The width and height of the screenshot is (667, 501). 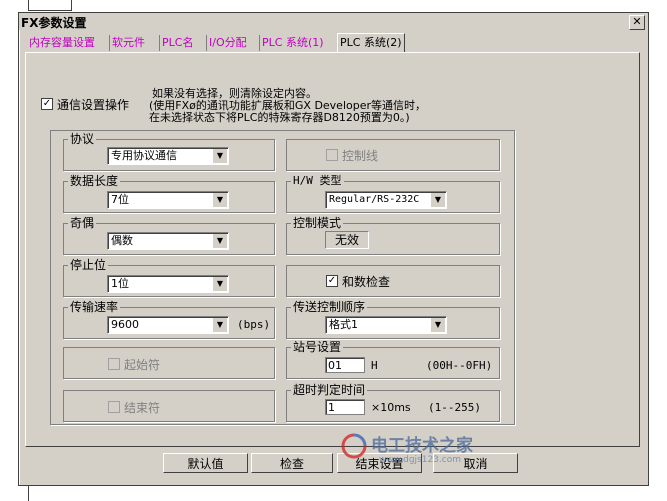 I want to click on end-char-label: 结束符, so click(x=142, y=408).